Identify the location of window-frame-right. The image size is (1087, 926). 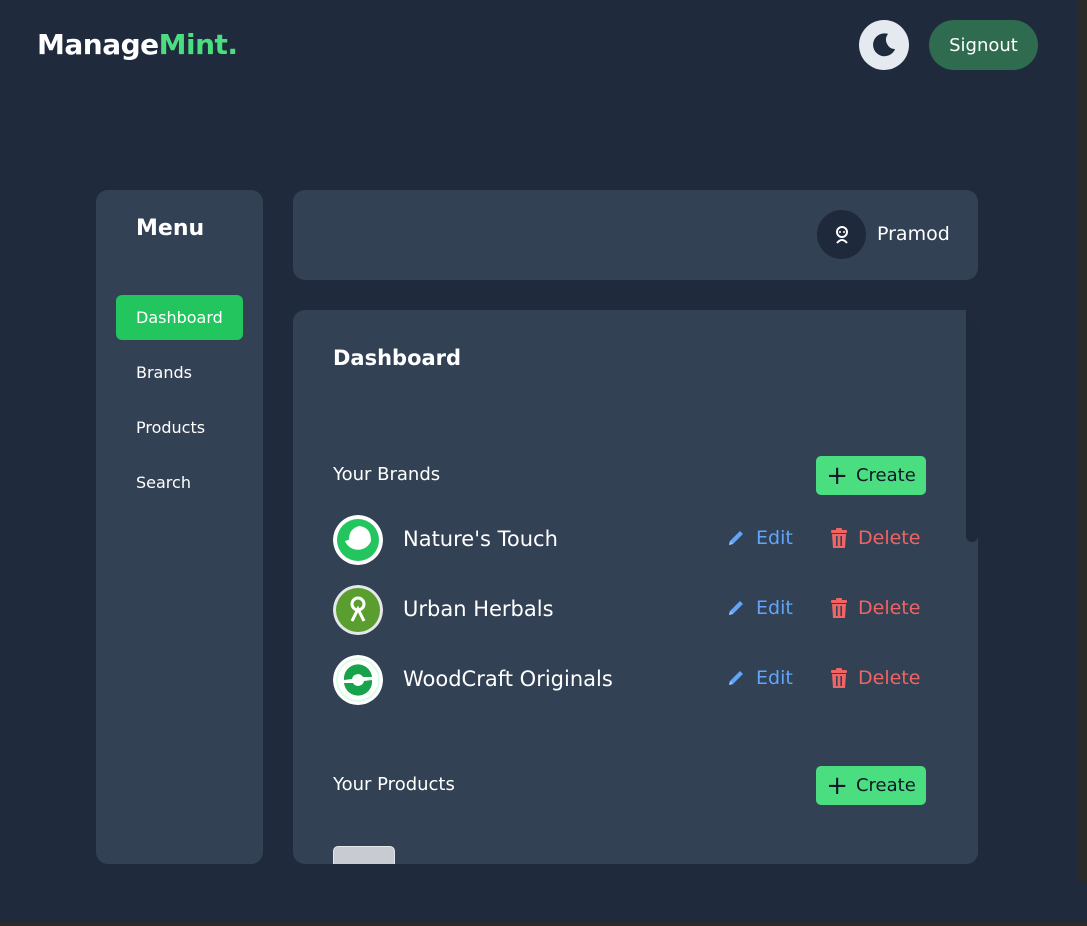
(1082, 441).